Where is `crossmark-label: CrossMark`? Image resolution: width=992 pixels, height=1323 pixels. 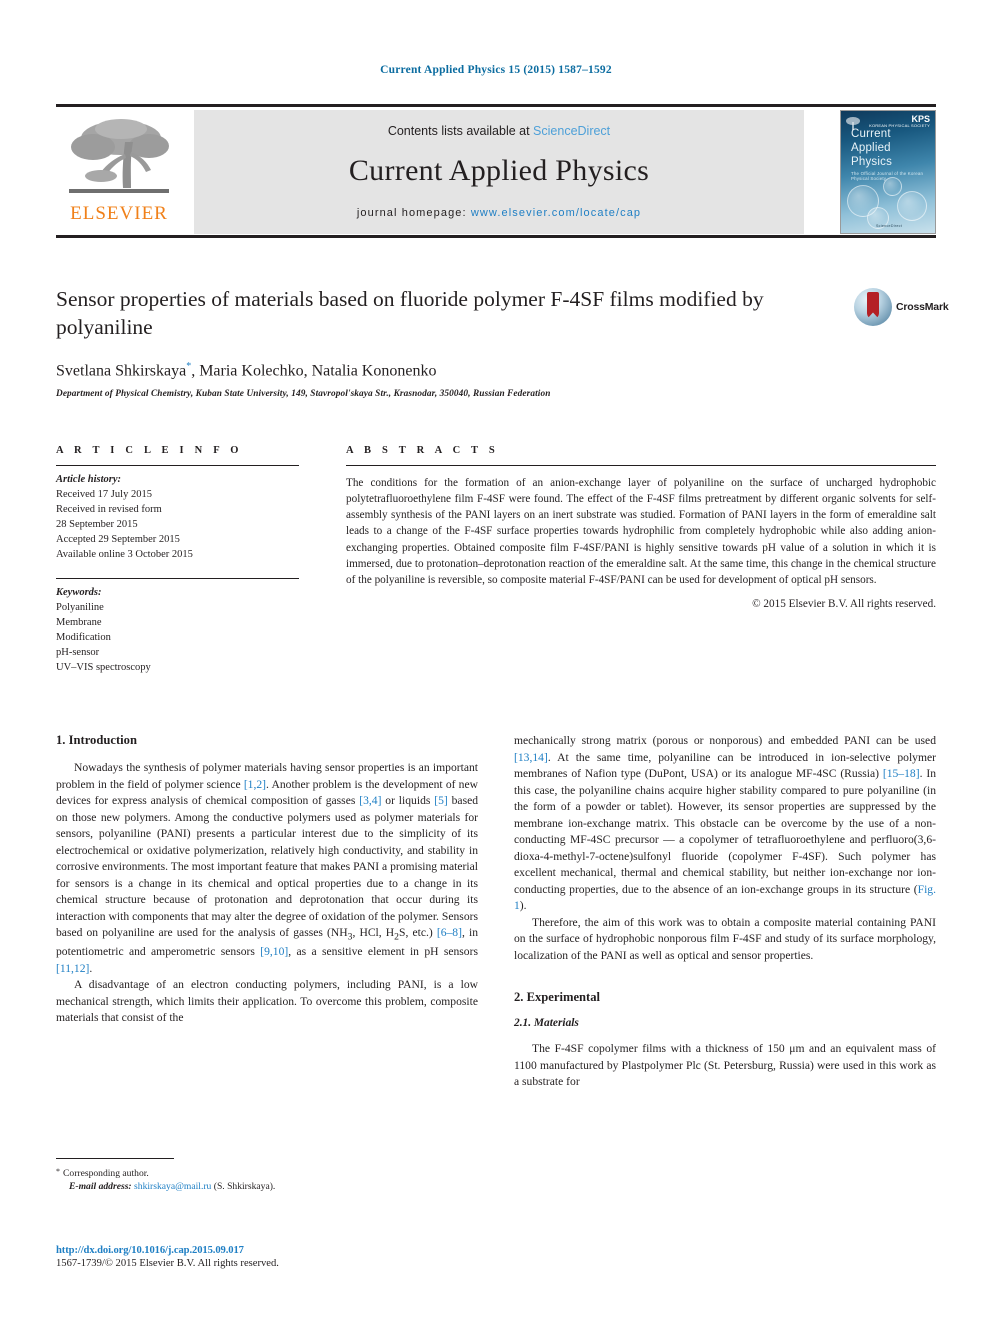 crossmark-label: CrossMark is located at coordinates (922, 307).